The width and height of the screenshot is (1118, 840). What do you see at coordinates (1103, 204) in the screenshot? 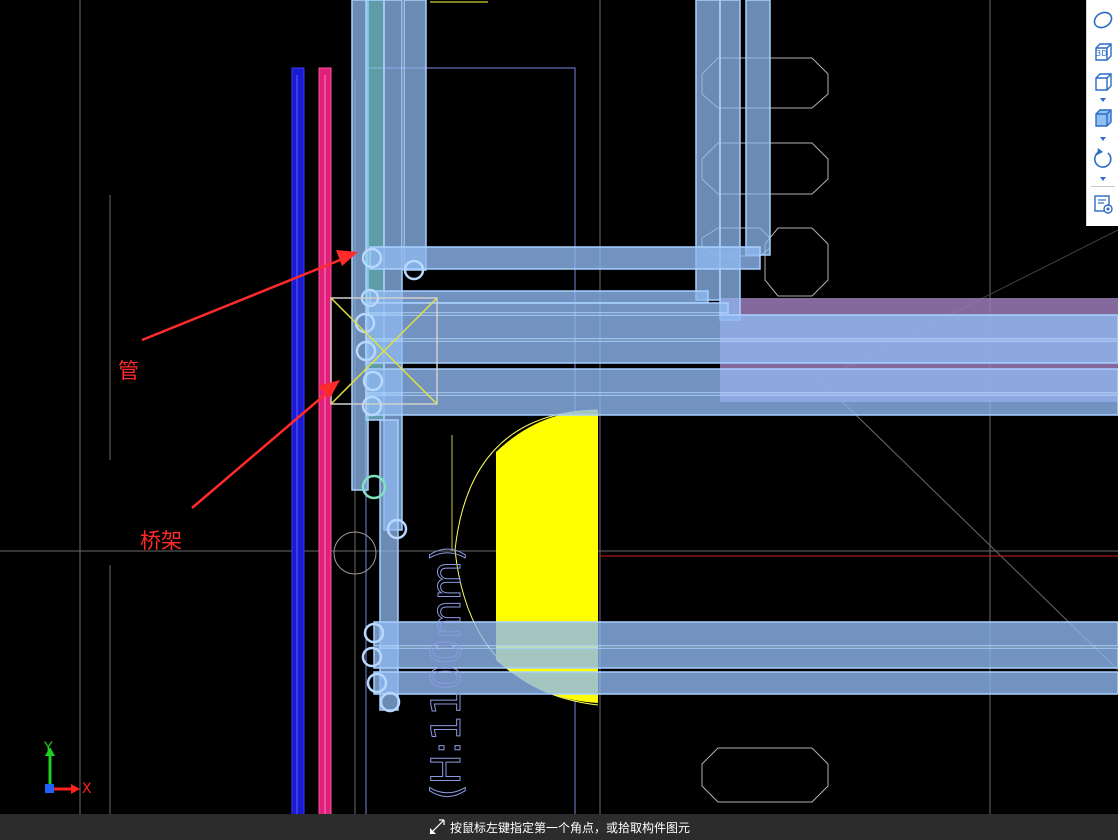
I see `view-settings-icon` at bounding box center [1103, 204].